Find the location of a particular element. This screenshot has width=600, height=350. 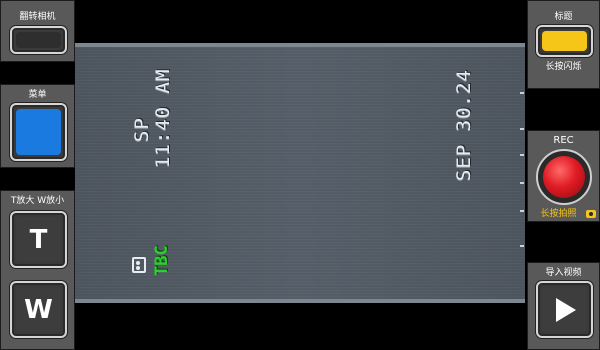

menu-panel: 菜单 is located at coordinates (37, 126).